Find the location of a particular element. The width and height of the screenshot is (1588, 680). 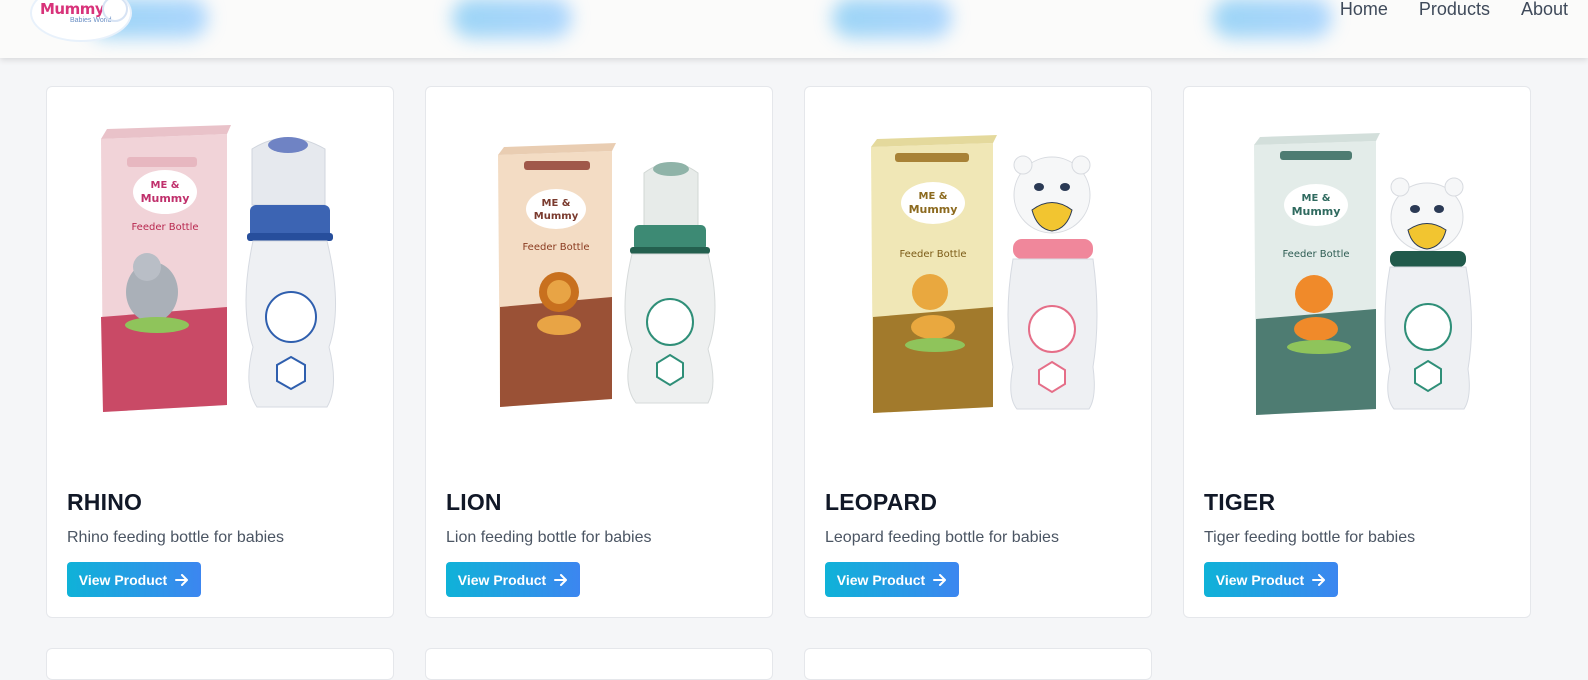

product-description: Leopard feeding bottle for babies is located at coordinates (942, 537).